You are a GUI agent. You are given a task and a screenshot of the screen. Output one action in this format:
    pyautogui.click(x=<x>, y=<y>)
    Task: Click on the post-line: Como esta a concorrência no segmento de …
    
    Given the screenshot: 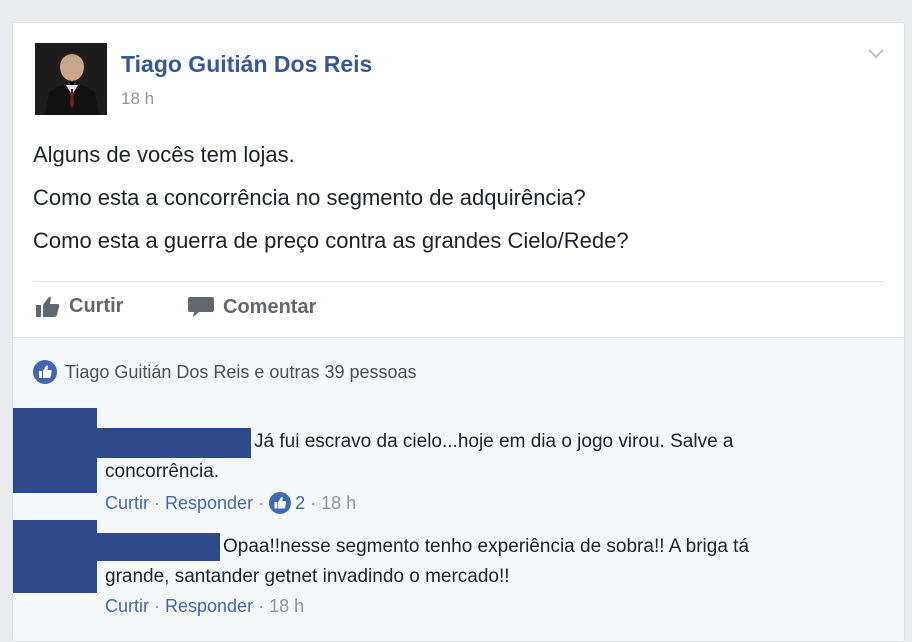 What is the action you would take?
    pyautogui.click(x=309, y=197)
    